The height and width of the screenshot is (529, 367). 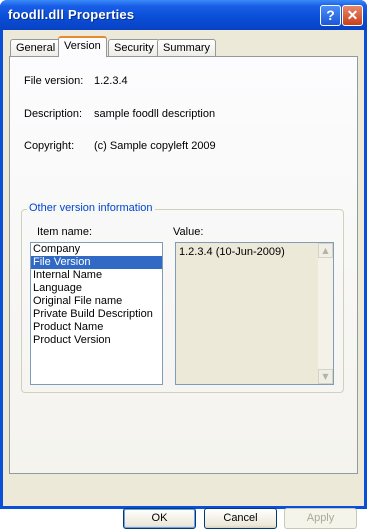 What do you see at coordinates (188, 232) in the screenshot?
I see `value-label: Value:` at bounding box center [188, 232].